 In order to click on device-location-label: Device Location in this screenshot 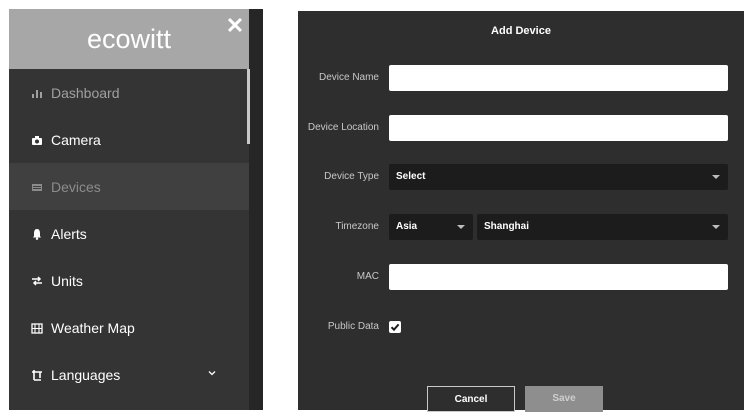, I will do `click(343, 127)`.